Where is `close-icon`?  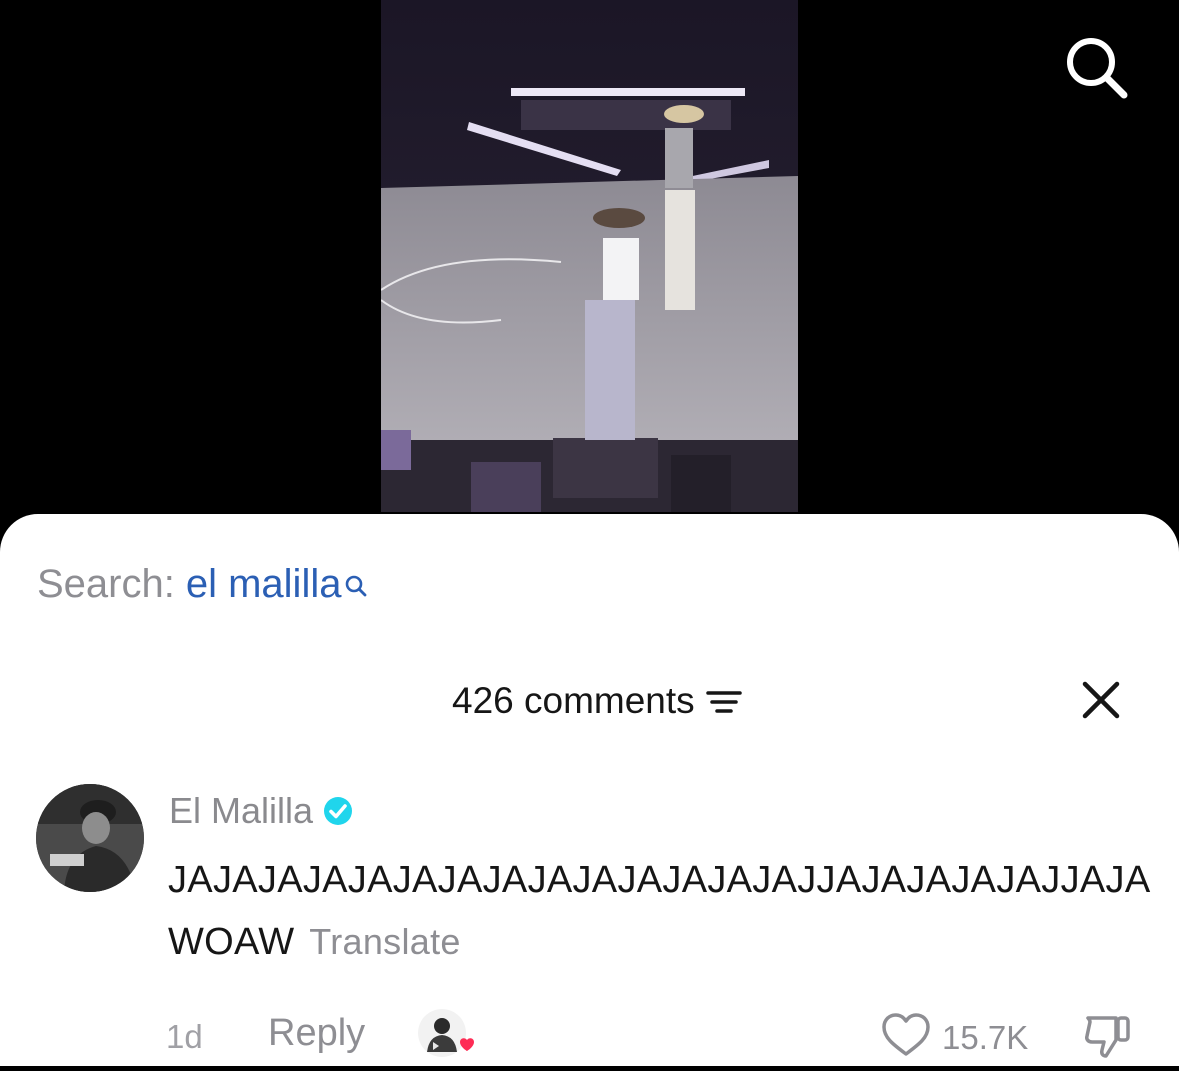
close-icon is located at coordinates (1101, 704).